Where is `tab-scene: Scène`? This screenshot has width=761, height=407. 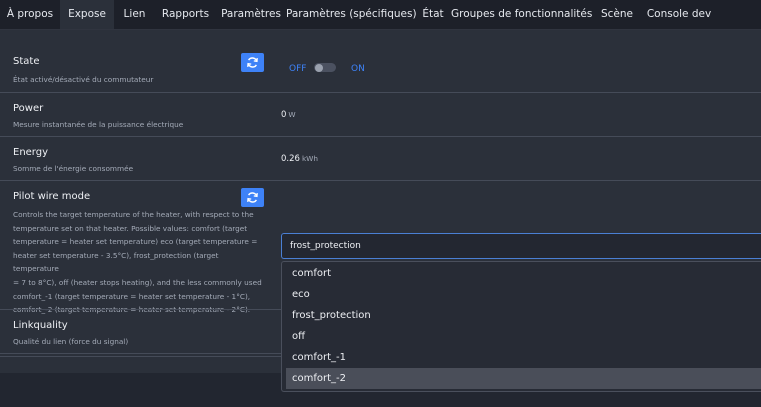
tab-scene: Scène is located at coordinates (617, 14).